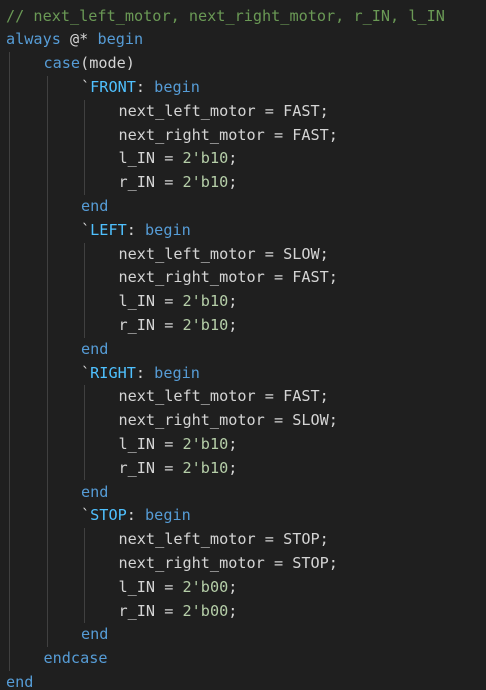 This screenshot has height=690, width=486. I want to click on code-token: LEFT, so click(108, 229).